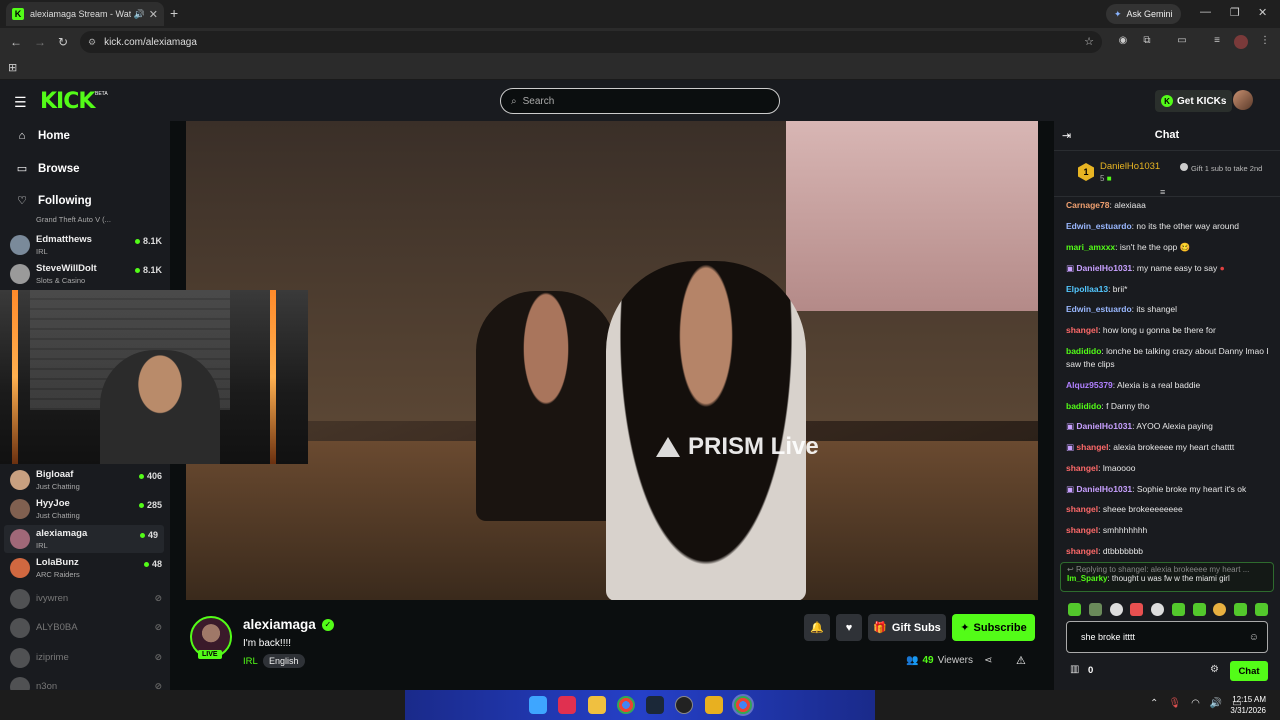 This screenshot has height=720, width=1280. Describe the element at coordinates (86, 681) in the screenshot. I see `channel-item-offline: n3on ⊘` at that location.